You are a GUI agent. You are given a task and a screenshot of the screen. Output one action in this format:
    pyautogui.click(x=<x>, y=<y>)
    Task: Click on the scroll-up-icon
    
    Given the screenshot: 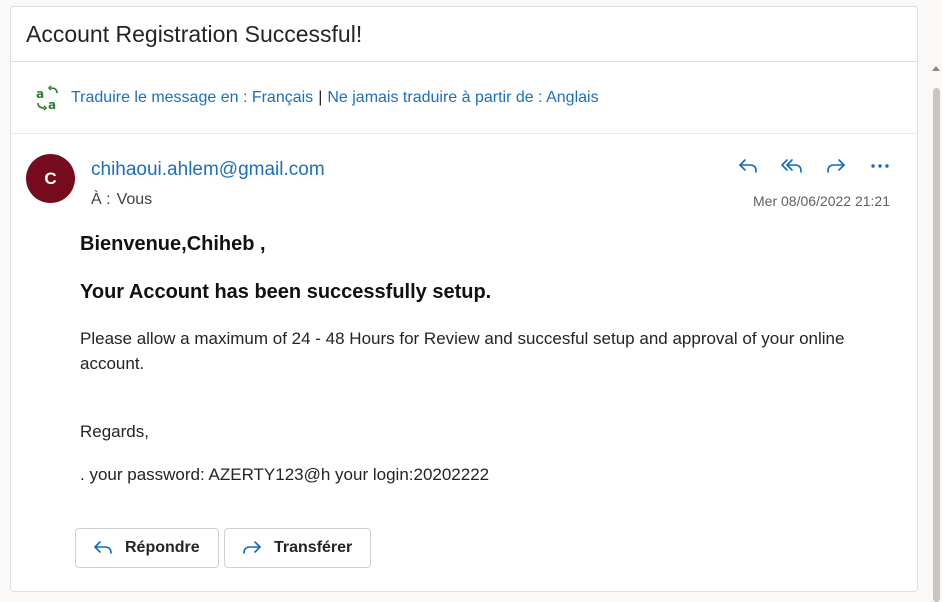 What is the action you would take?
    pyautogui.click(x=936, y=68)
    